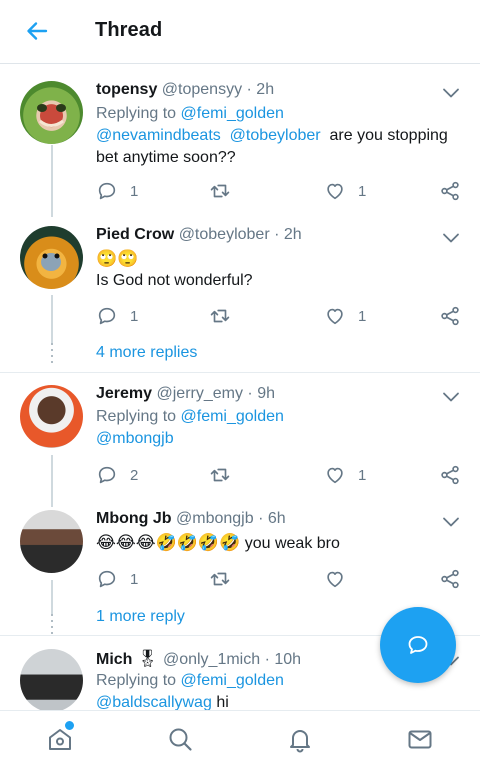  What do you see at coordinates (200, 393) in the screenshot?
I see `author-handle: @jerry_emy` at bounding box center [200, 393].